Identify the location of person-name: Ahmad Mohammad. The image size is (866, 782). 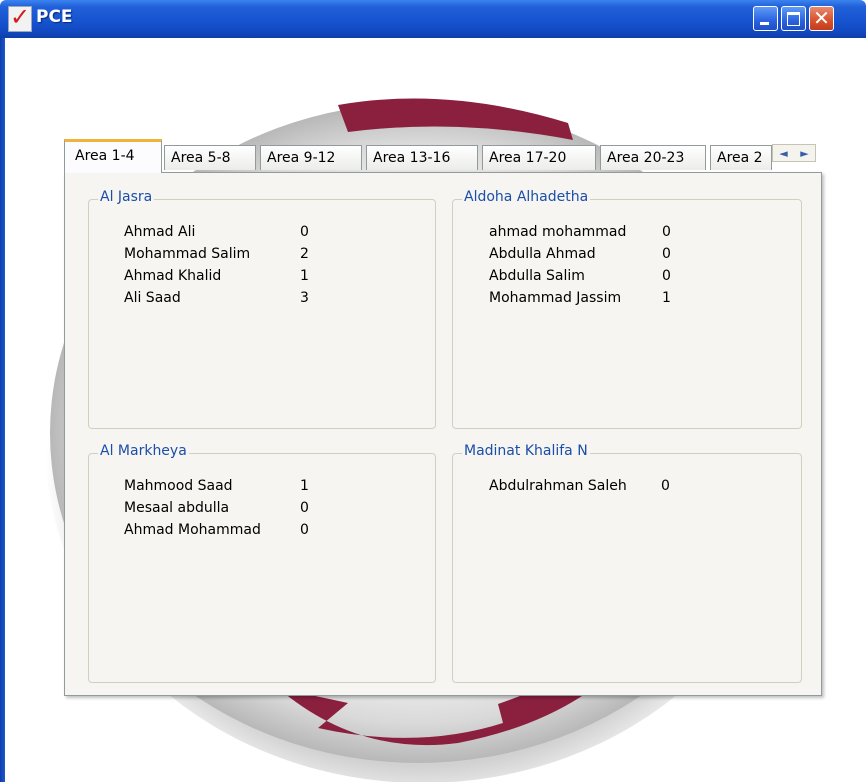
(192, 530).